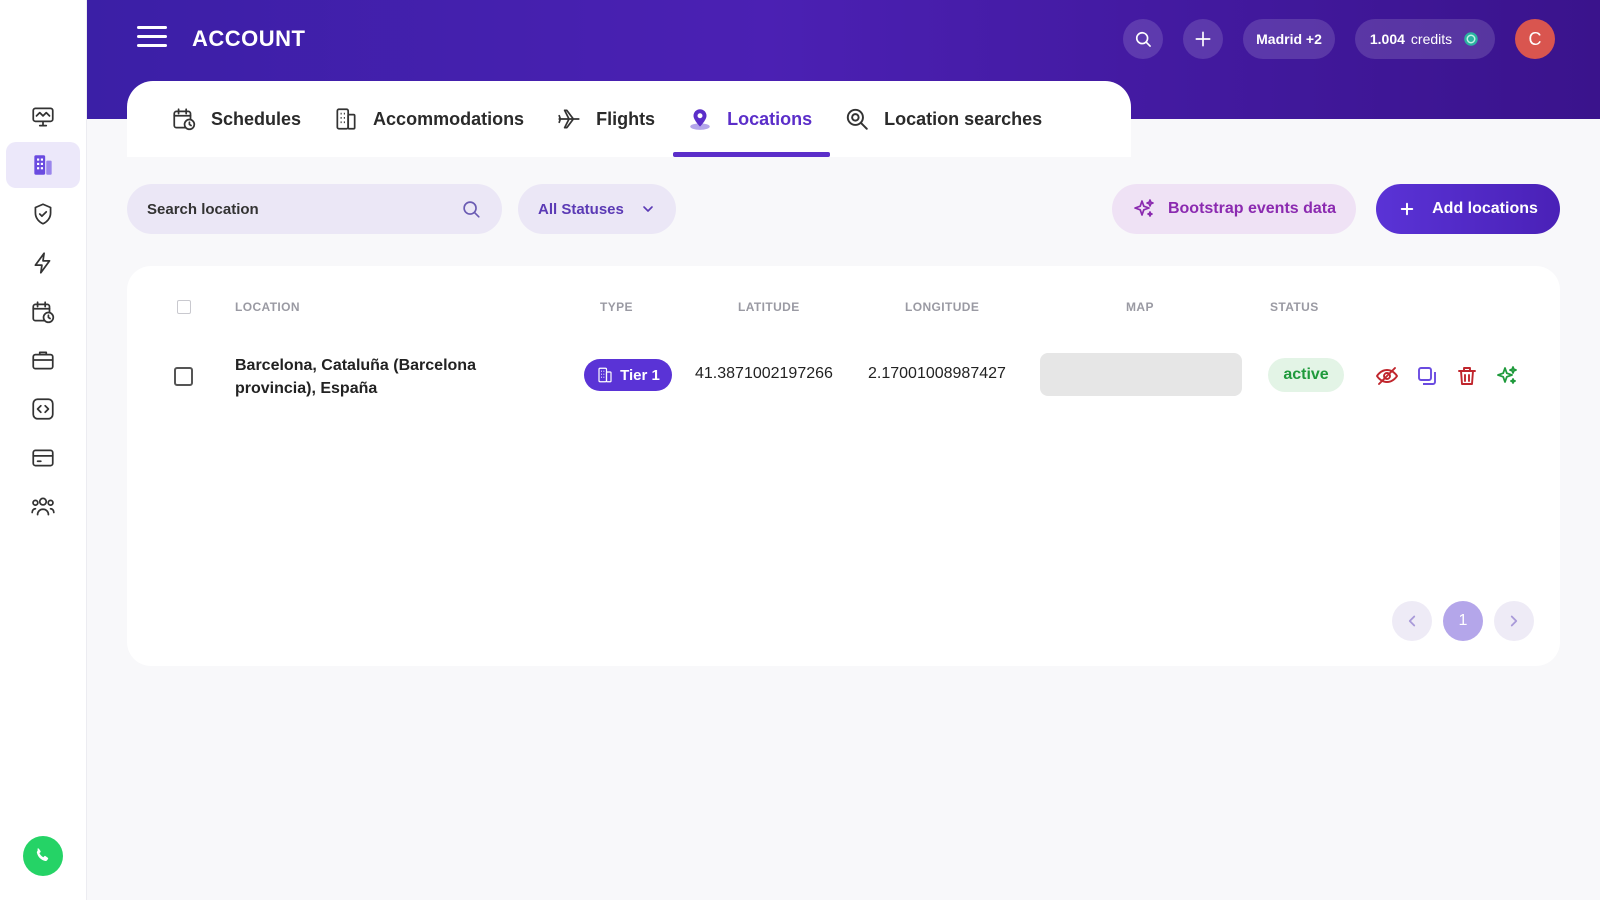  What do you see at coordinates (1485, 208) in the screenshot?
I see `add-label: Add locations` at bounding box center [1485, 208].